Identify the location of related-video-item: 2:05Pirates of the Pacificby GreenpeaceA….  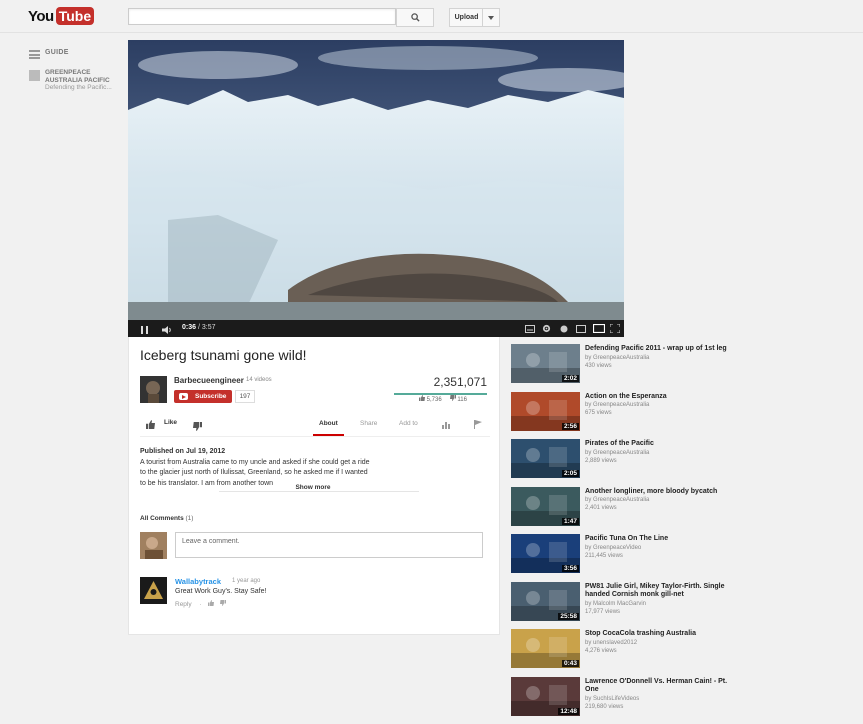
(626, 463).